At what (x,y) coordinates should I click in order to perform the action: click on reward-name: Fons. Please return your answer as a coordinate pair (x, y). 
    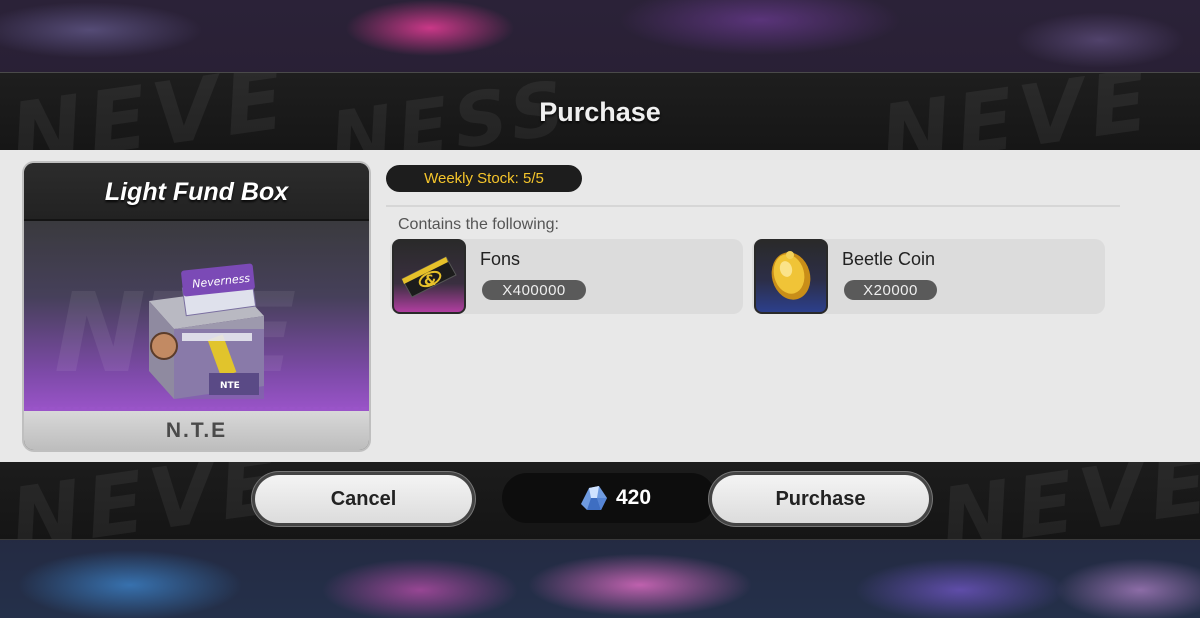
    Looking at the image, I should click on (500, 259).